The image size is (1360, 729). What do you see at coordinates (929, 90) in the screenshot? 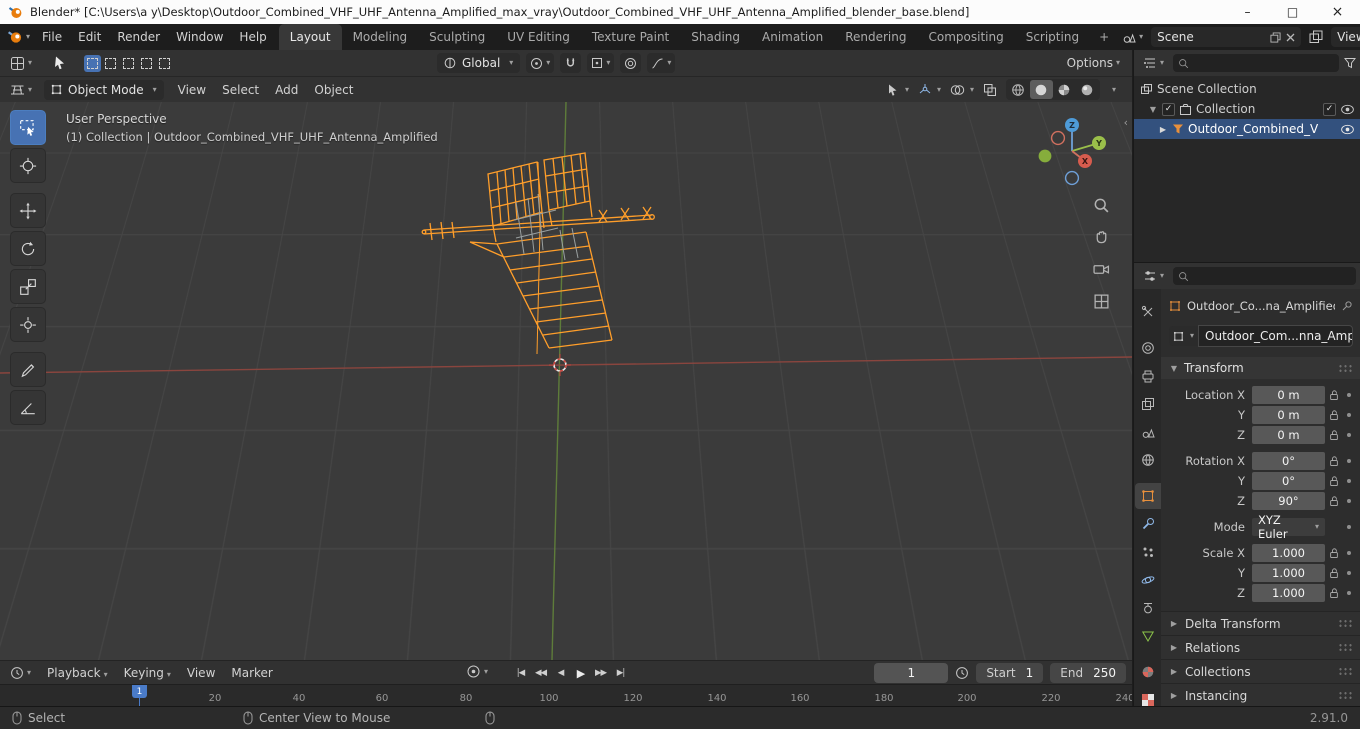
I see `gizmos-toggle-dropdown: ▾` at bounding box center [929, 90].